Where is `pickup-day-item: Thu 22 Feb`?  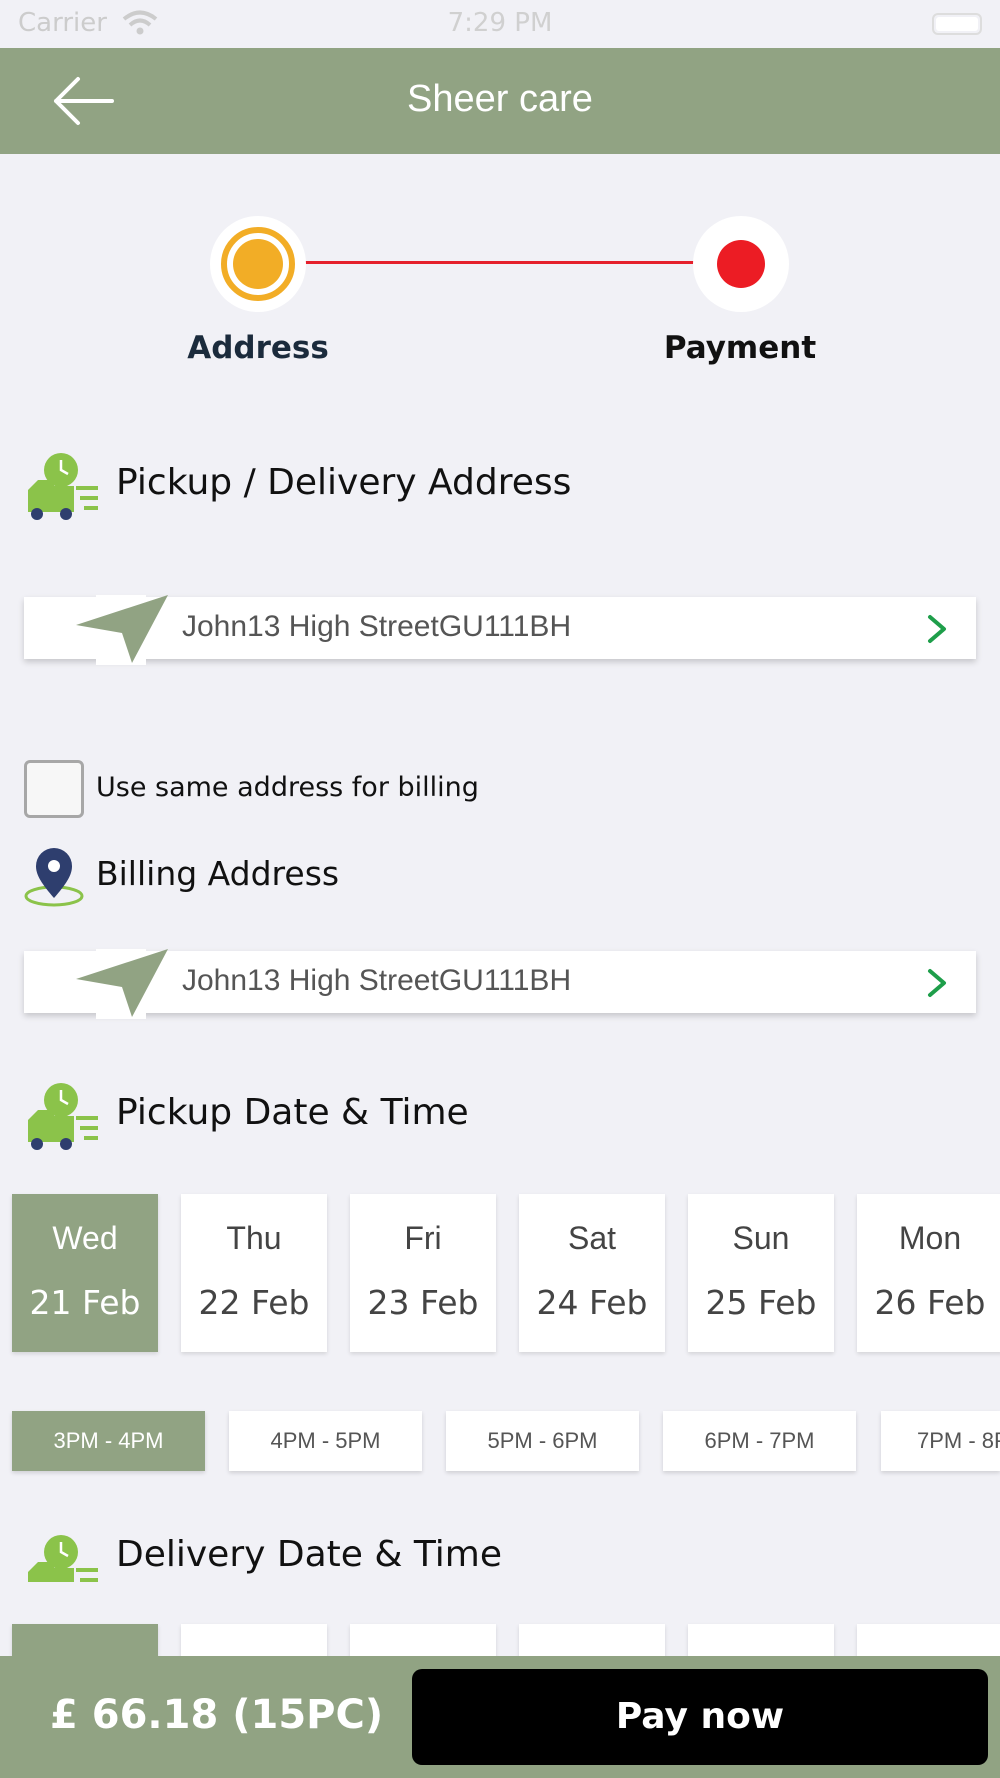 pickup-day-item: Thu 22 Feb is located at coordinates (254, 1273).